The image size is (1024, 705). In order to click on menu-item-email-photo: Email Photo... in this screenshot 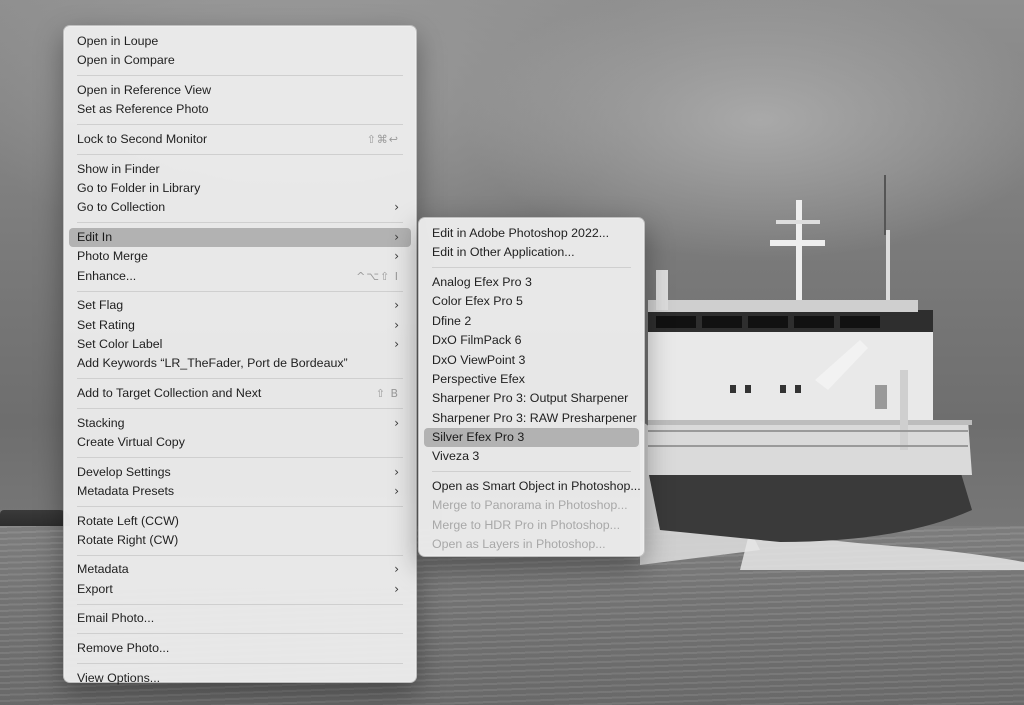, I will do `click(240, 618)`.